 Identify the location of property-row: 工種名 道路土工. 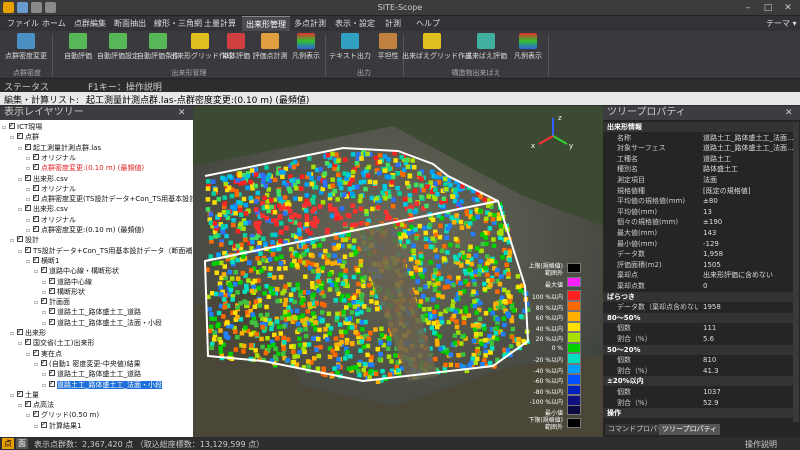
(698, 159).